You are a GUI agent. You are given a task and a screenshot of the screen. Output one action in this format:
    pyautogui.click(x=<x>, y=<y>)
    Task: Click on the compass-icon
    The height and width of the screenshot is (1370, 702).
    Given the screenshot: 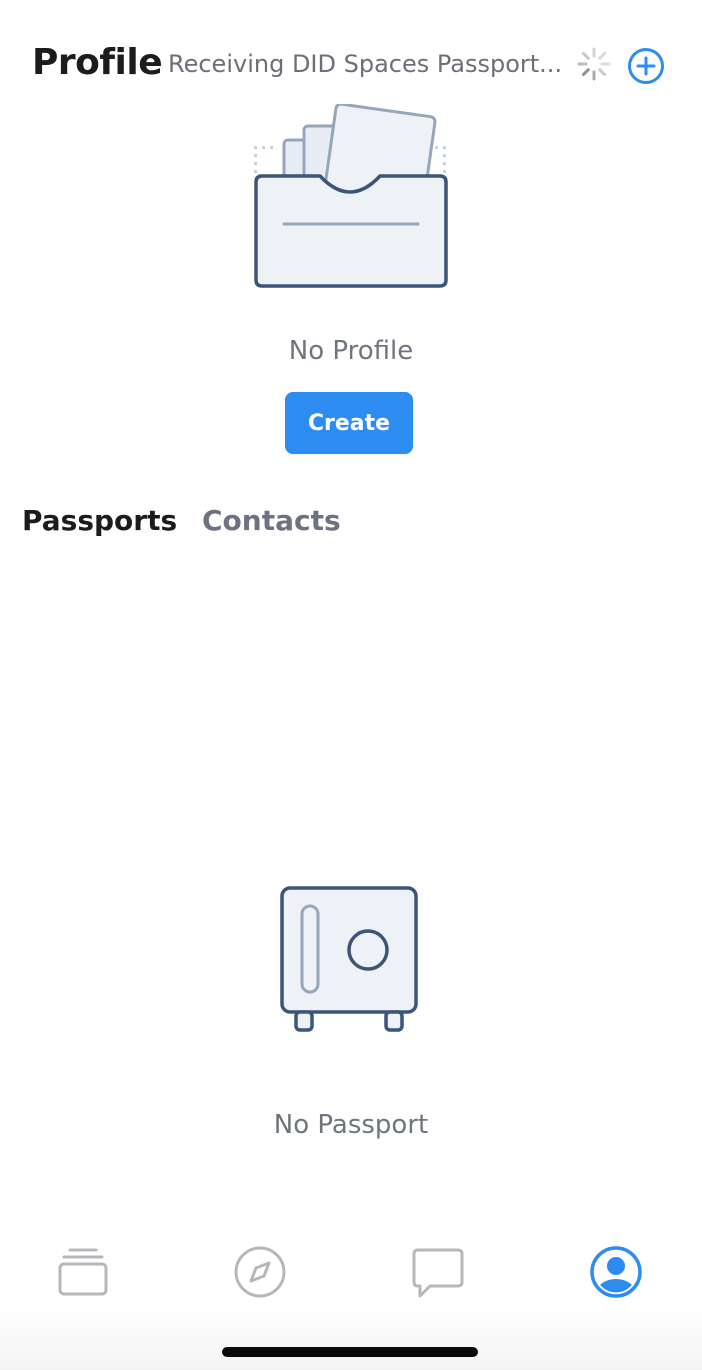 What is the action you would take?
    pyautogui.click(x=260, y=1272)
    